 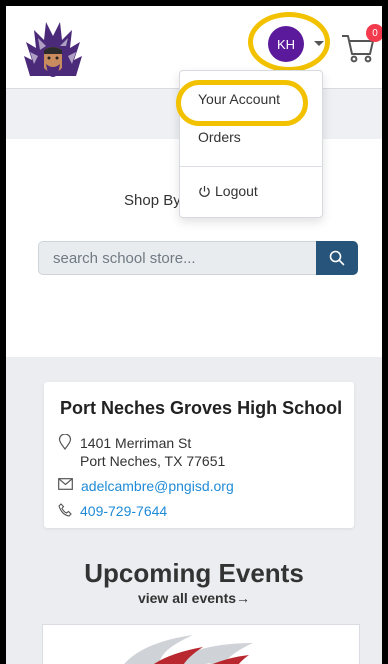 I want to click on school-email-row: adelcambre@pngisd.org, so click(x=146, y=486).